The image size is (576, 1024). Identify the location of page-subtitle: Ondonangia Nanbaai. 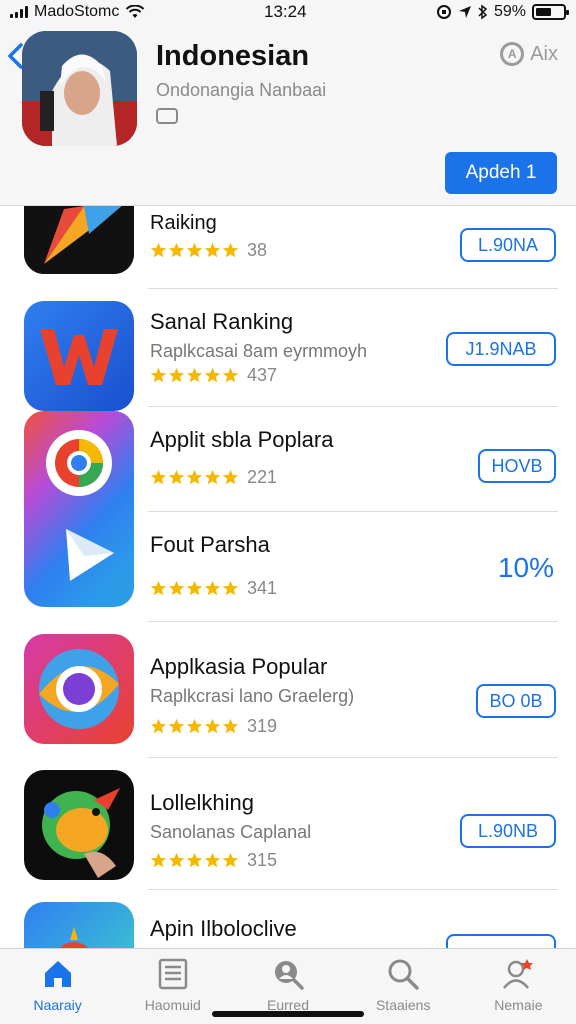
(241, 90).